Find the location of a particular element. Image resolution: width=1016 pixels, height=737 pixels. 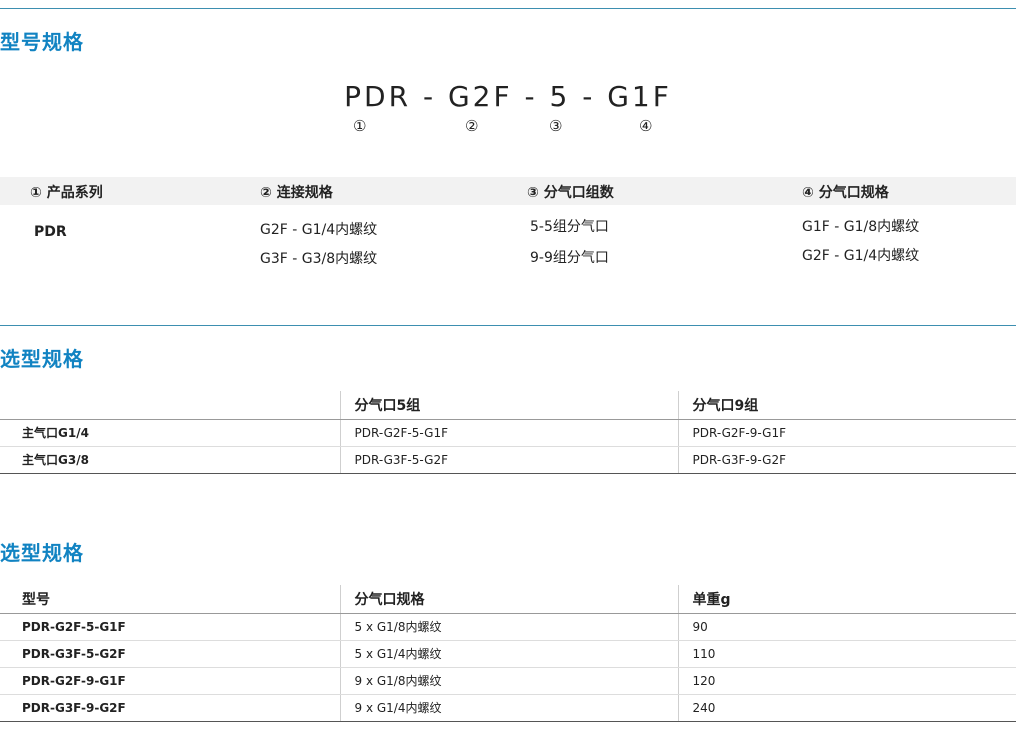

spec-groups-item-2: 9-9组分气口 is located at coordinates (569, 258).